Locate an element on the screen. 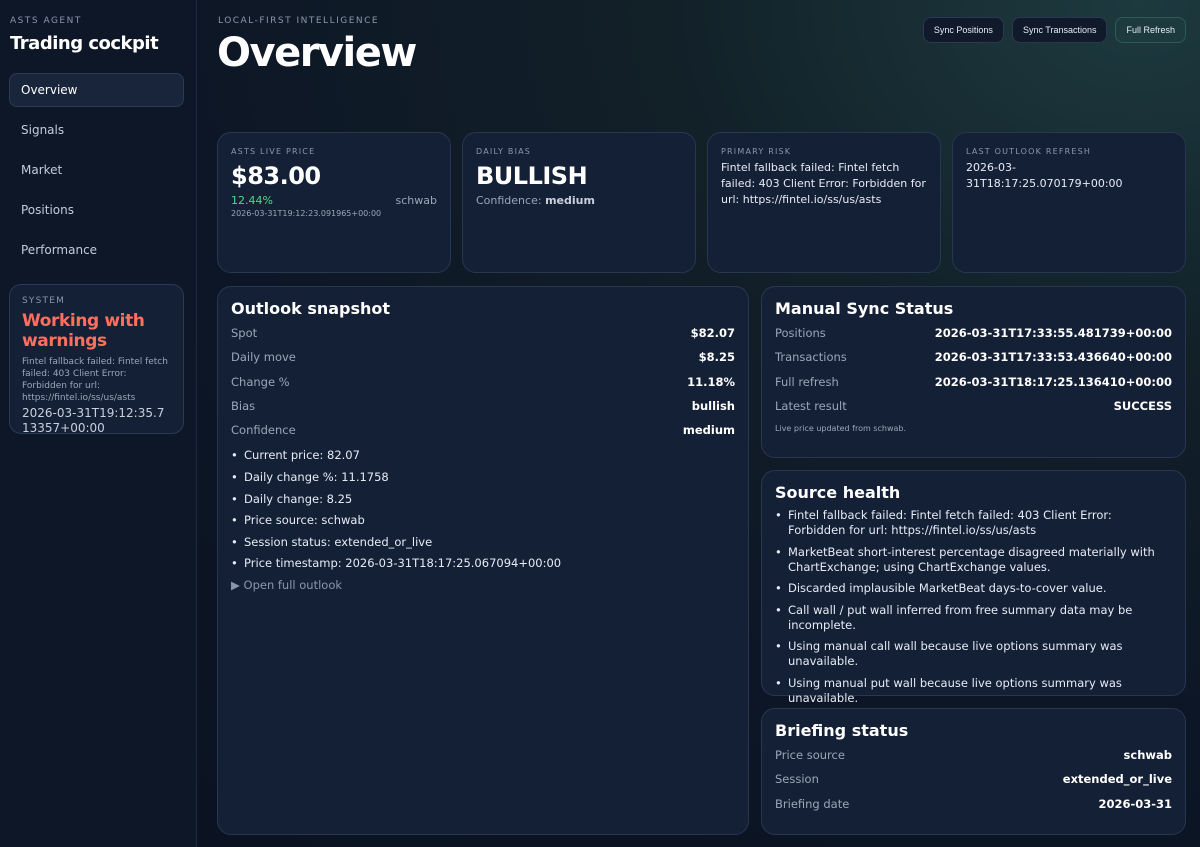  outlook-row-value: medium is located at coordinates (708, 430).